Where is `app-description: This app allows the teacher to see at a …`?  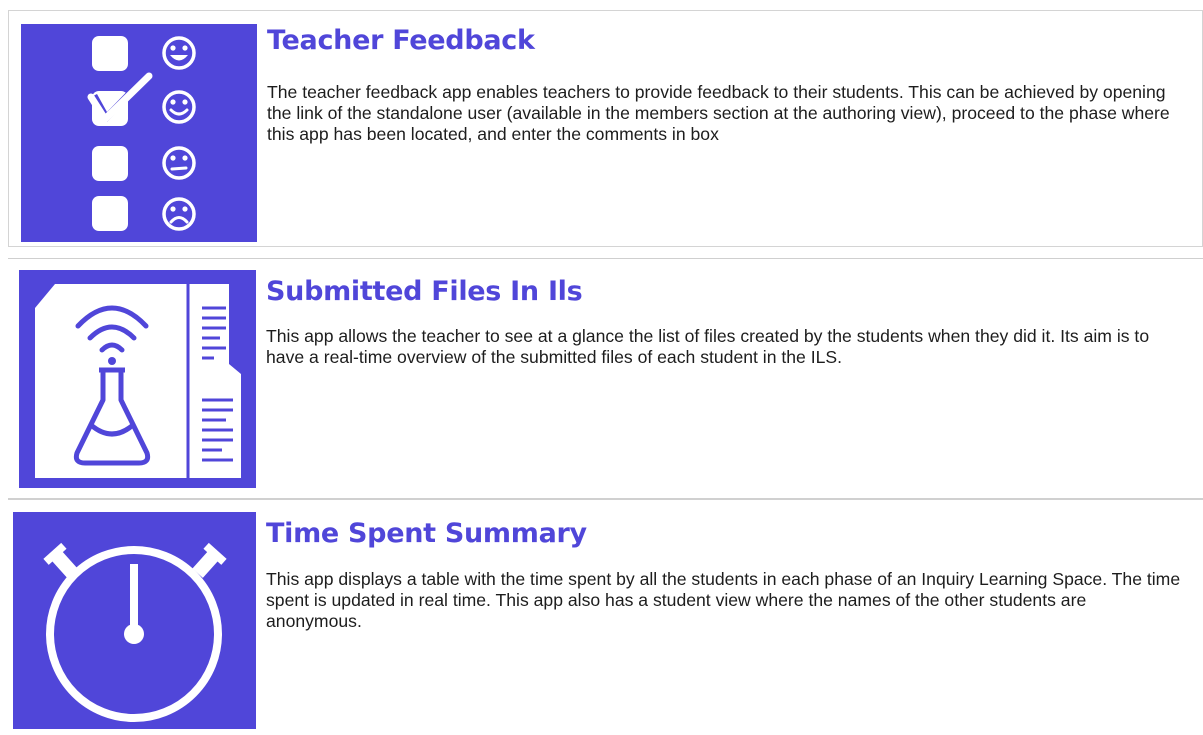
app-description: This app allows the teacher to see at a … is located at coordinates (708, 346).